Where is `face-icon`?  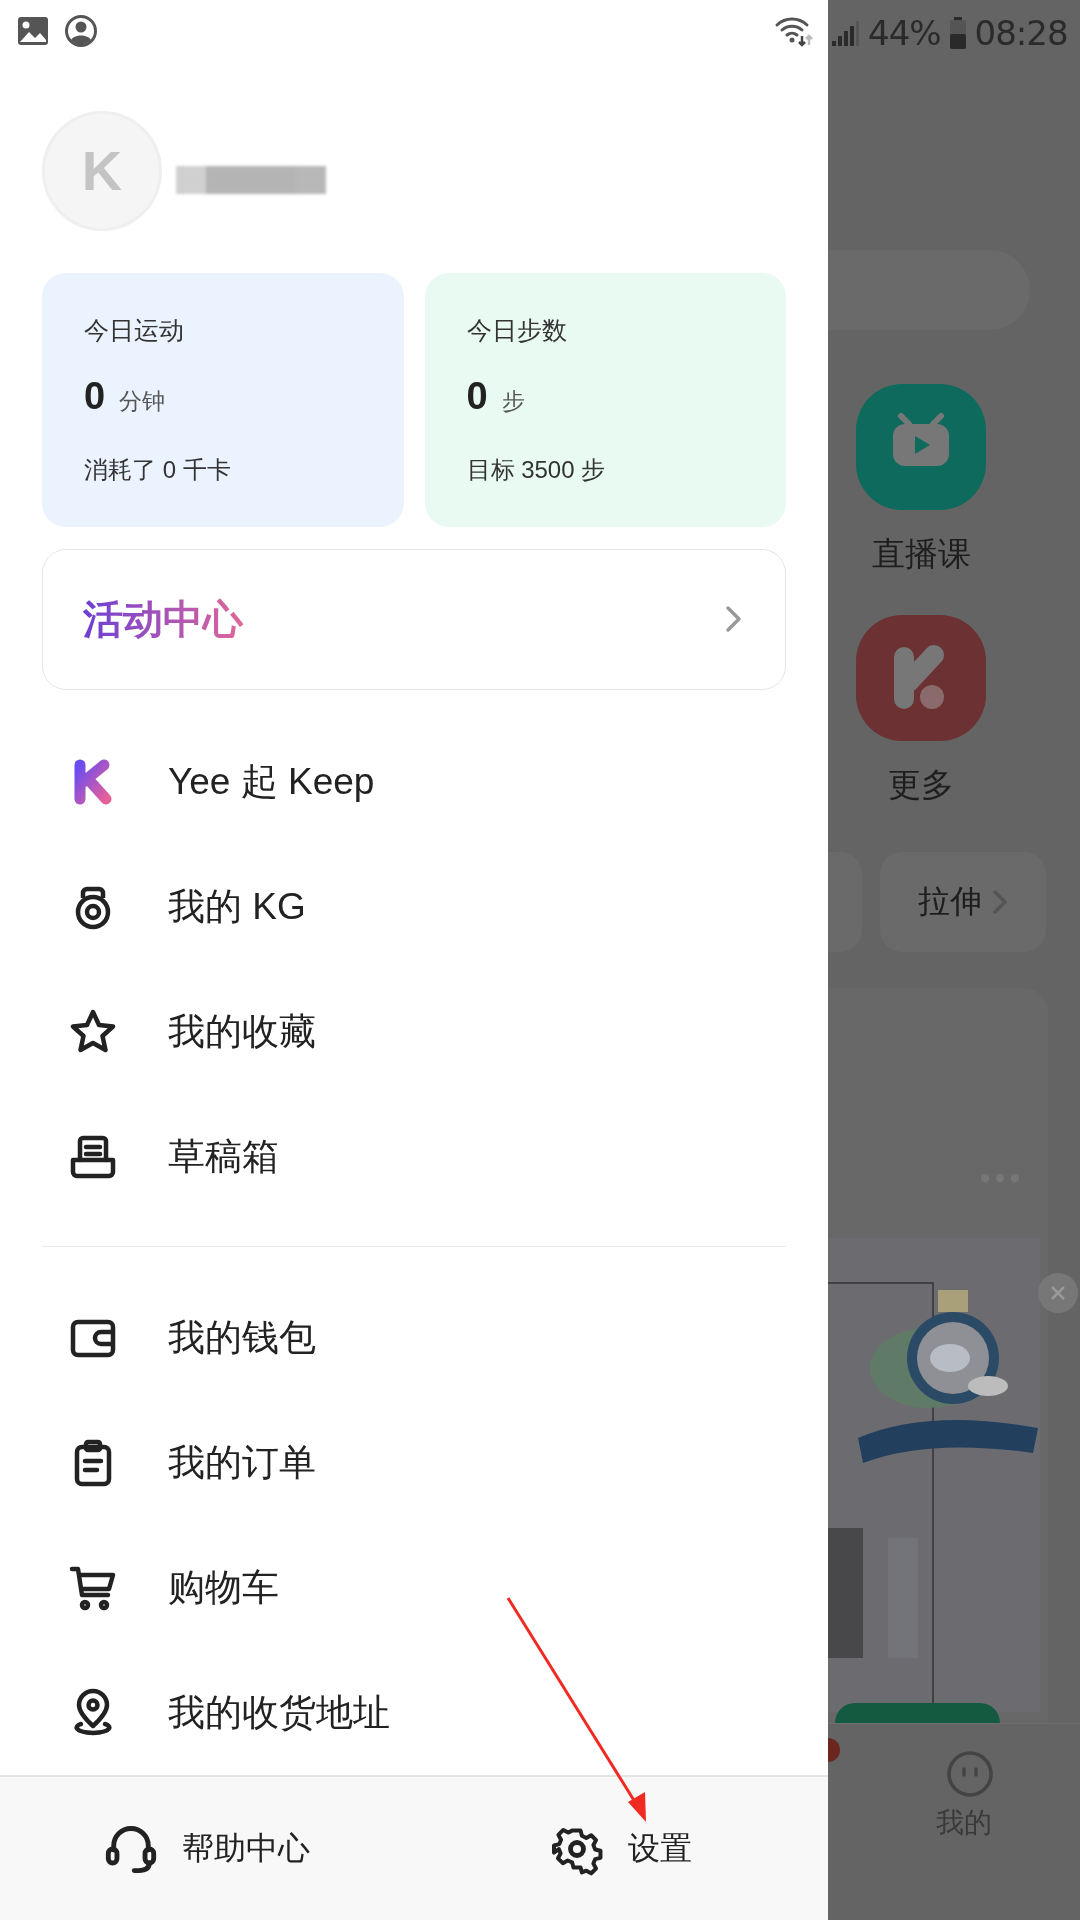 face-icon is located at coordinates (970, 1774).